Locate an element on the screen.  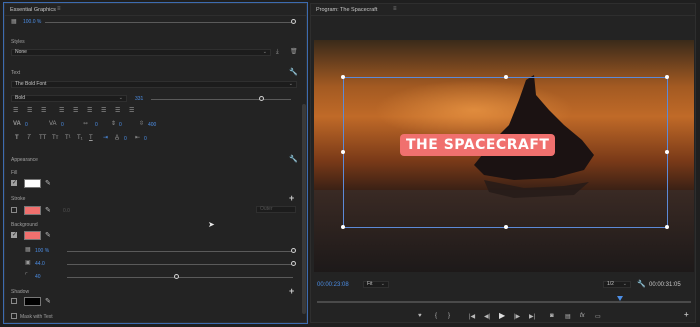
faux-bold-icon: T is located at coordinates (17, 138).